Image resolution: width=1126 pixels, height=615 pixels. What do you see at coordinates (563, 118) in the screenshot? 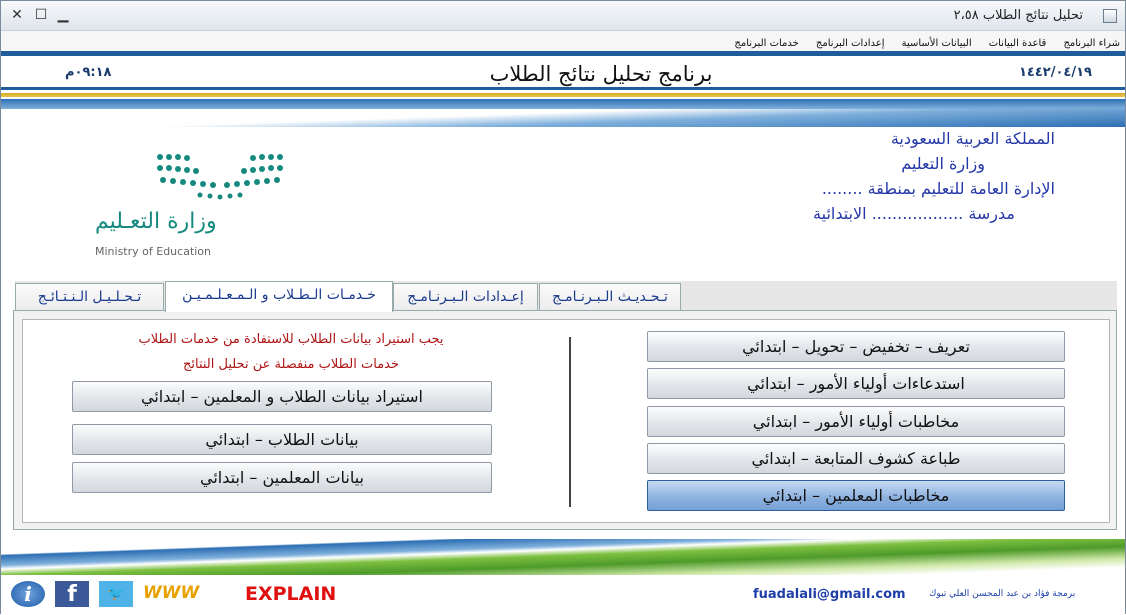
I see `decorative-swoosh-top` at bounding box center [563, 118].